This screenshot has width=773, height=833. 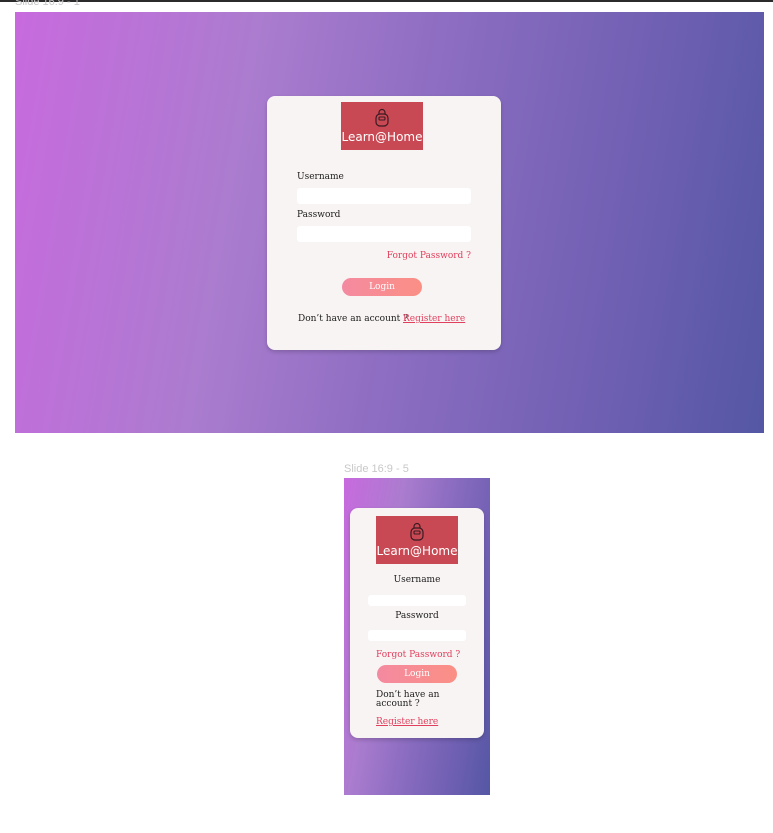 What do you see at coordinates (384, 234) in the screenshot?
I see `desktop-password-input` at bounding box center [384, 234].